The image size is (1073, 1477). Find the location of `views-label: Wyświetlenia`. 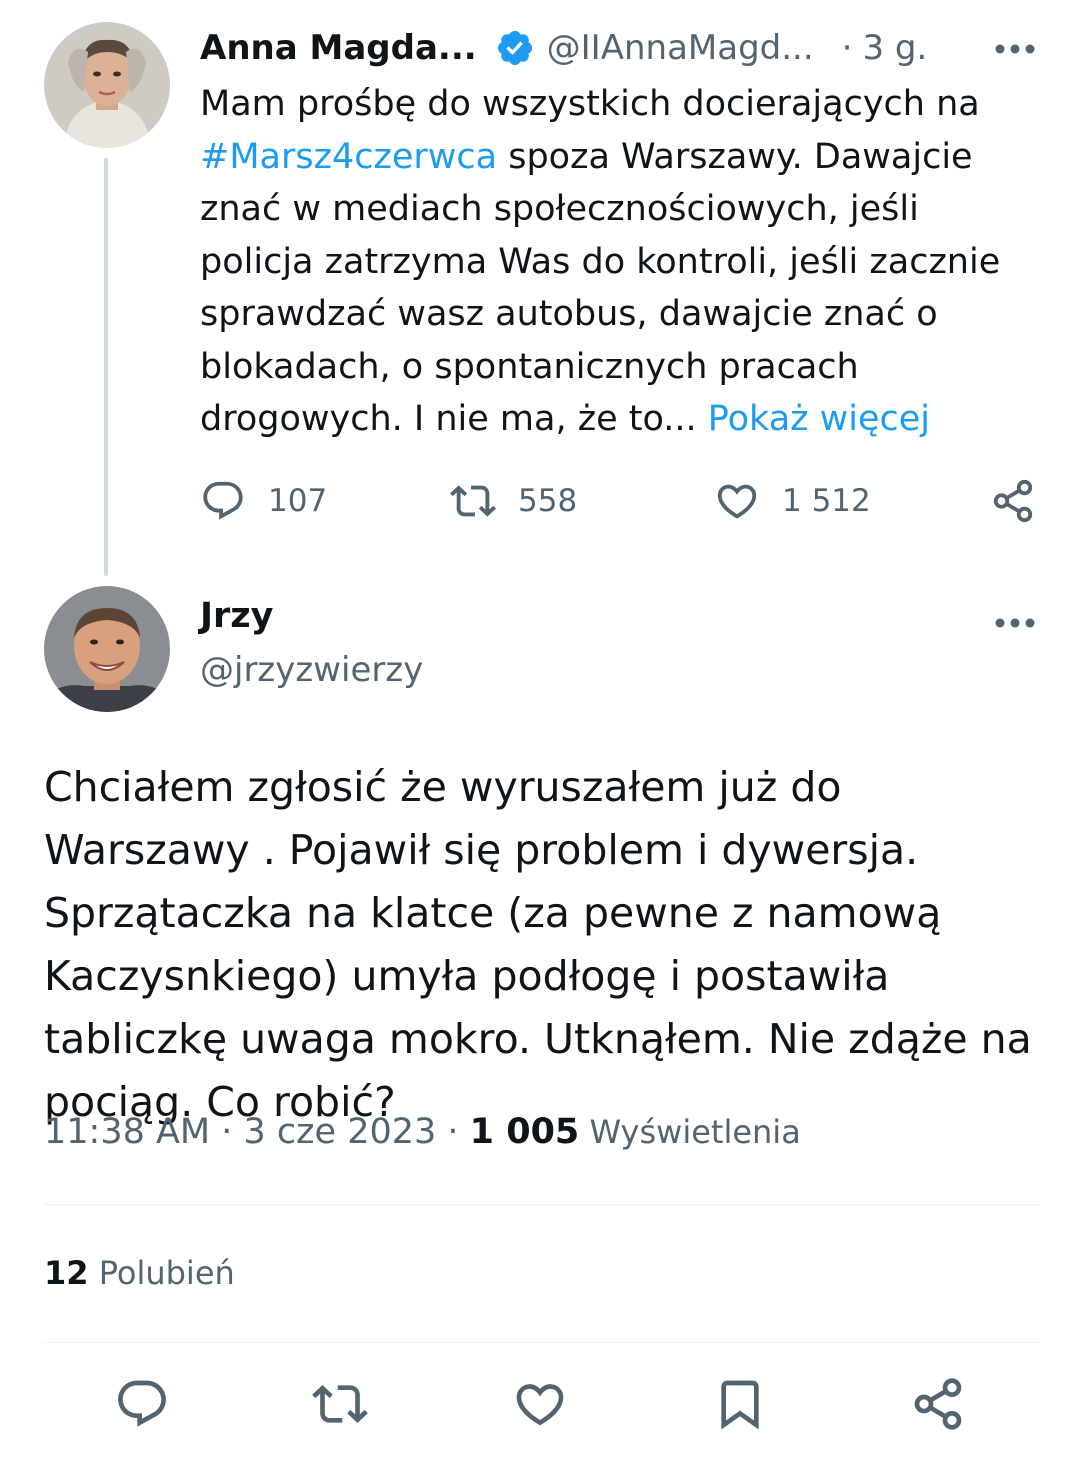

views-label: Wyświetlenia is located at coordinates (690, 1132).